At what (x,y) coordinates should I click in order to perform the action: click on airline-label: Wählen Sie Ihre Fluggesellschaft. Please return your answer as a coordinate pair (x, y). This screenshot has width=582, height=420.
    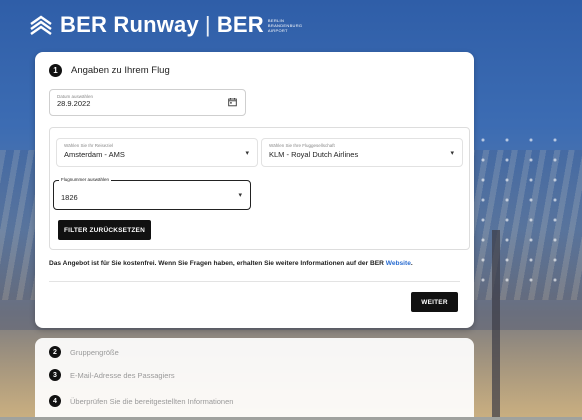
    Looking at the image, I should click on (302, 145).